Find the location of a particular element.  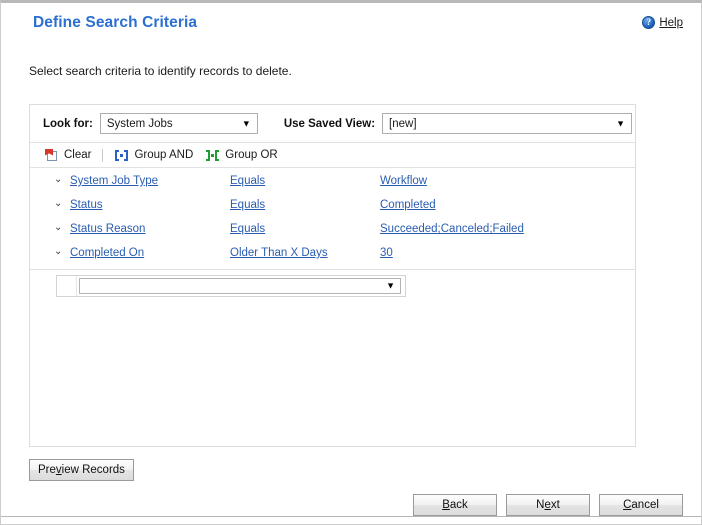

criteria-value-cell: Succeeded;Canceled;Failed is located at coordinates (507, 228).